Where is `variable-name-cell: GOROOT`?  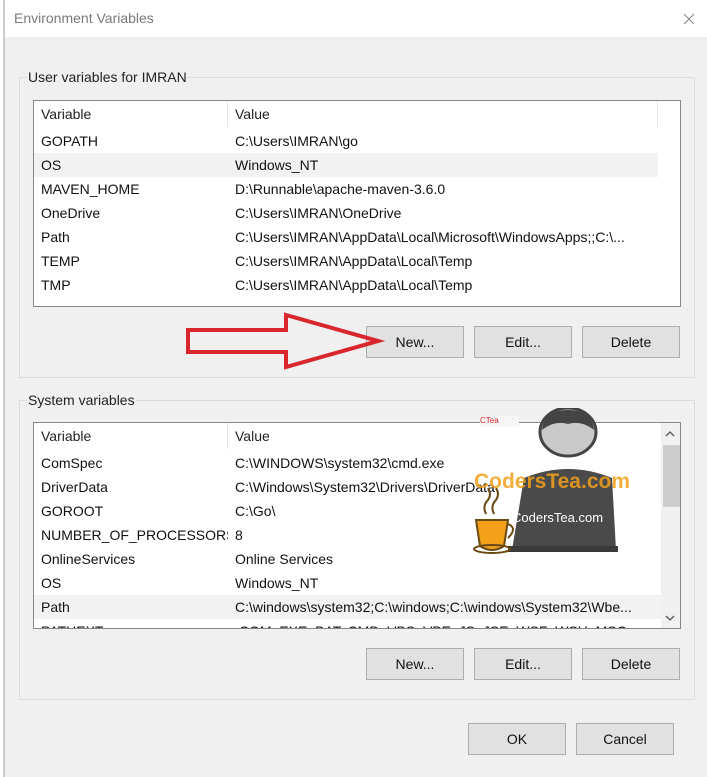 variable-name-cell: GOROOT is located at coordinates (72, 511).